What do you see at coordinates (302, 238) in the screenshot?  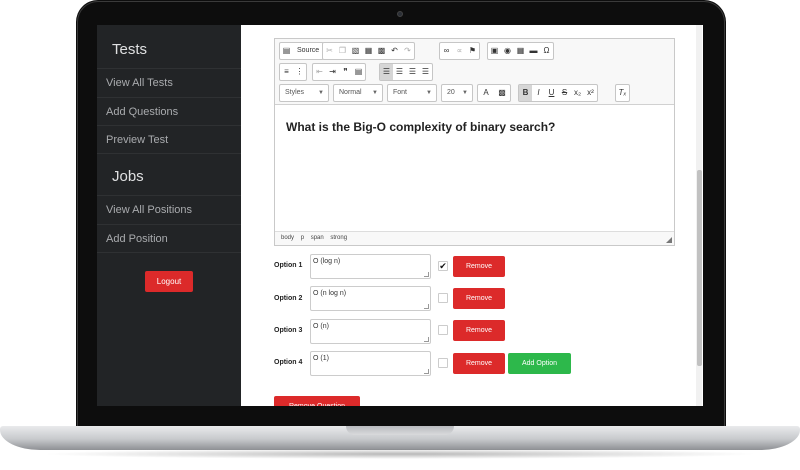 I see `path-item: p` at bounding box center [302, 238].